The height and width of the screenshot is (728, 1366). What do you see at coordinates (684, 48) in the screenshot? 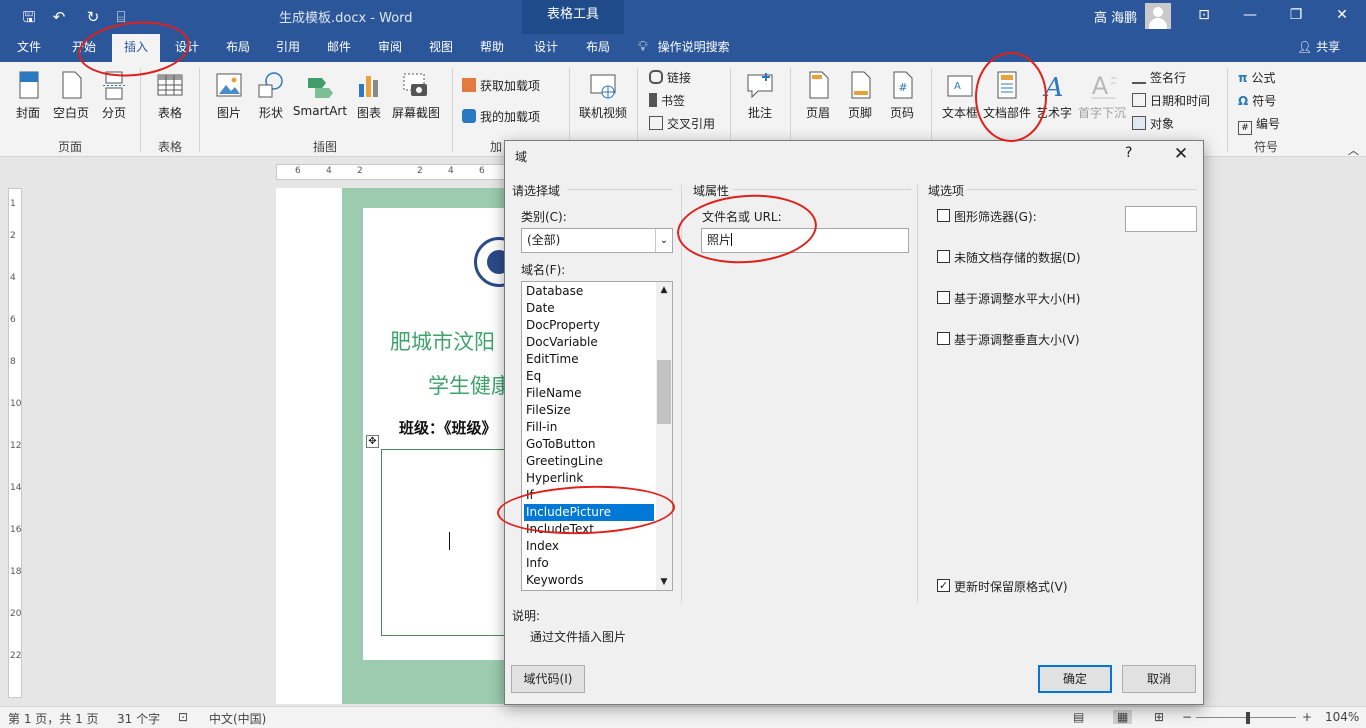
I see `tell-me-search: 💡︎ 操作说明搜索` at bounding box center [684, 48].